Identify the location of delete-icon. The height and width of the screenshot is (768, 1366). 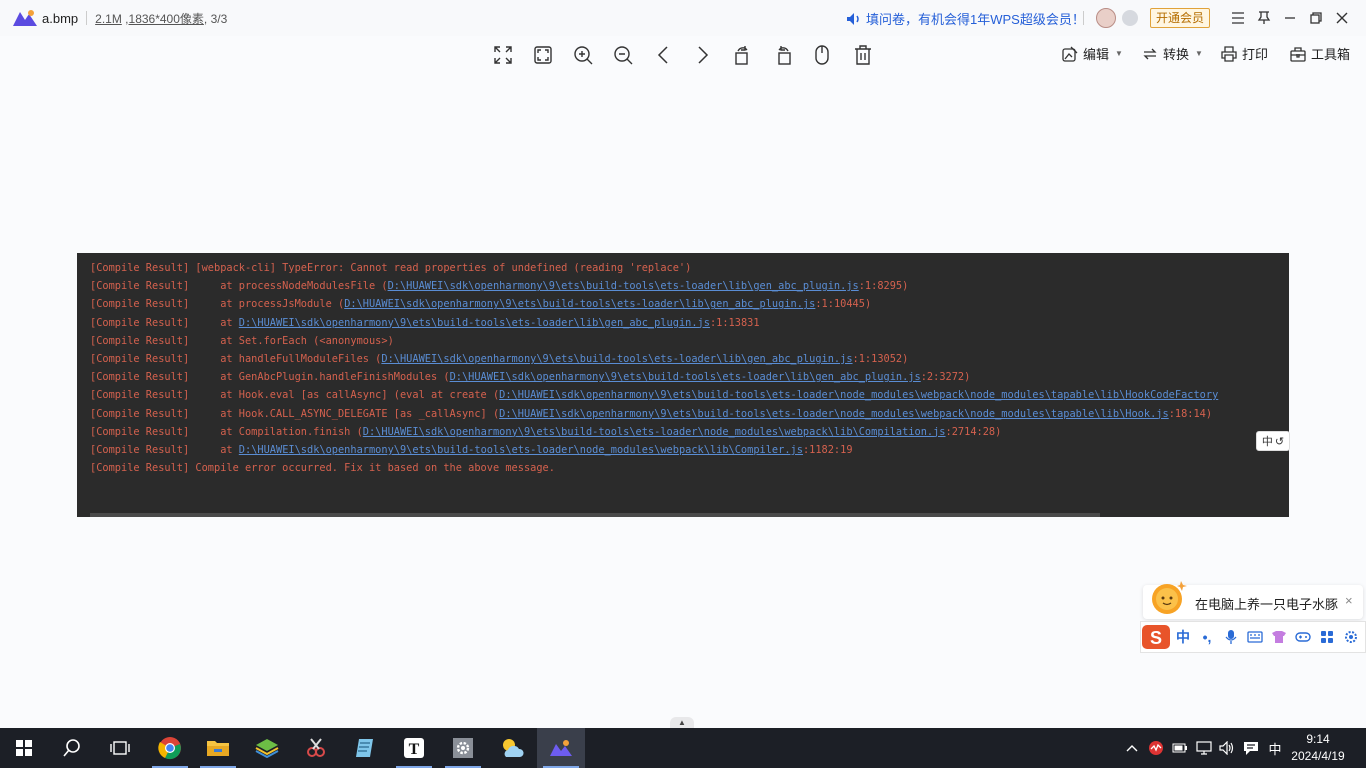
(863, 55).